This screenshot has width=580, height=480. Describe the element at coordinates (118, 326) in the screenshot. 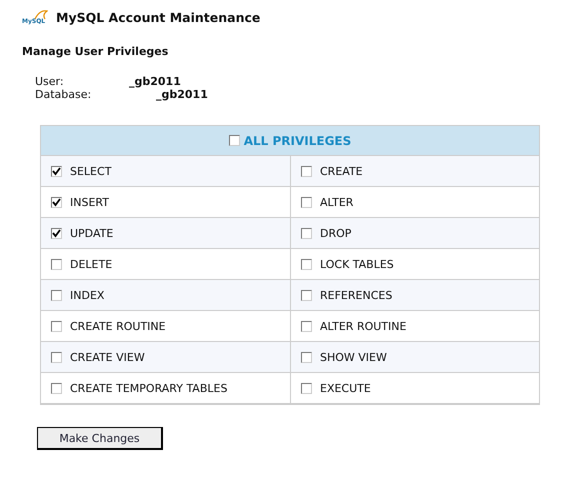

I see `privilege-label: CREATE ROUTINE` at that location.